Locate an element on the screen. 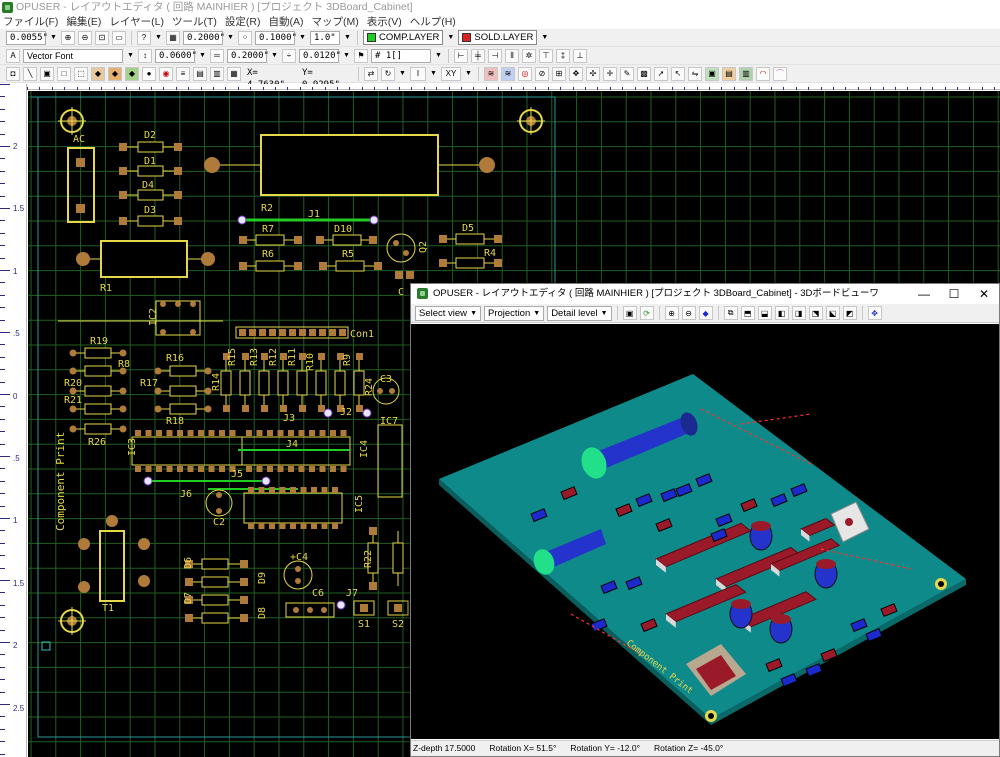 The height and width of the screenshot is (757, 1000). resistor-bank-left is located at coordinates (140, 391).